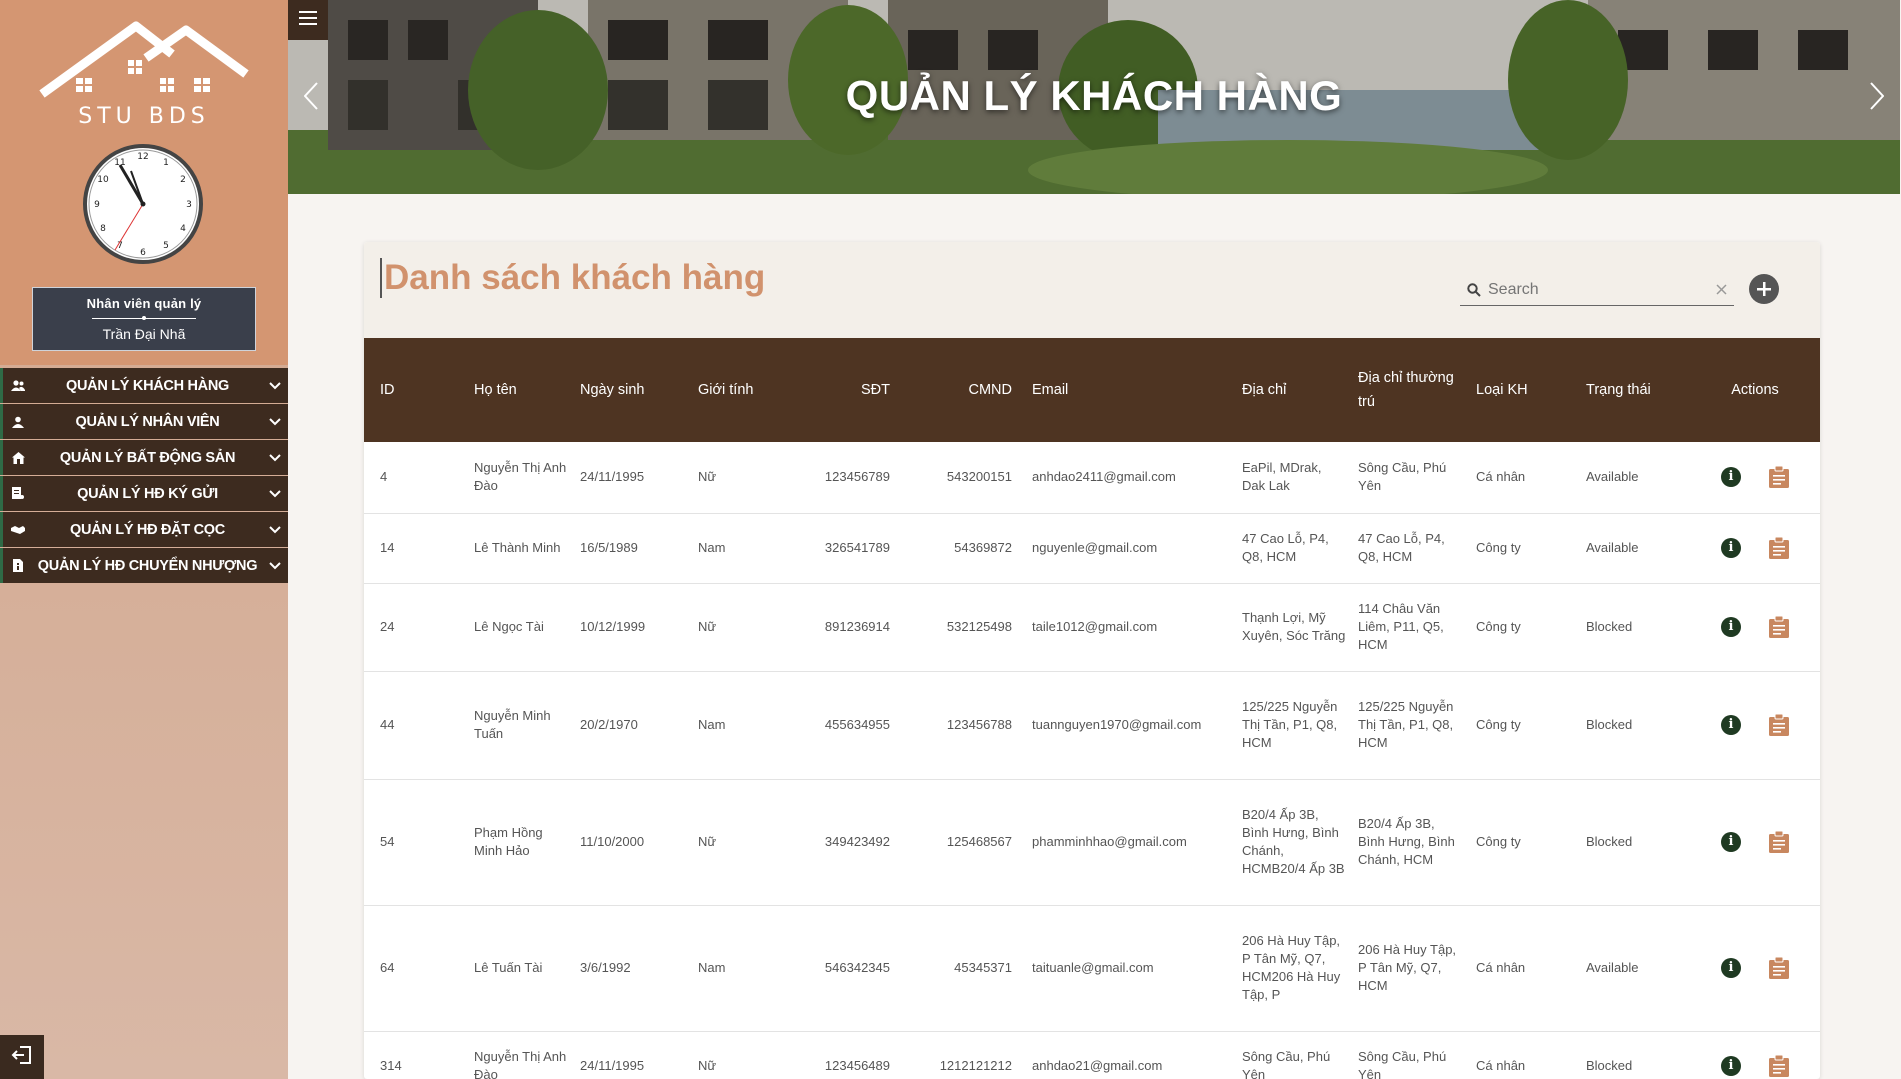  I want to click on column-header-address: Địa chỉ, so click(1294, 390).